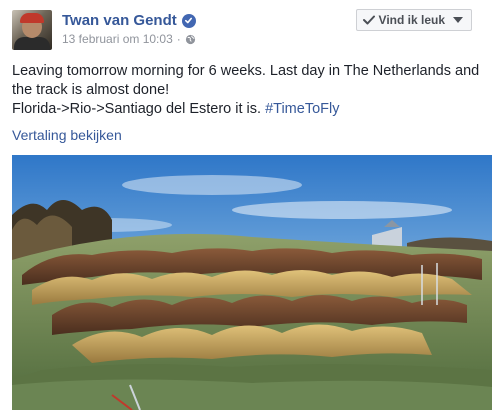 Image resolution: width=500 pixels, height=415 pixels. What do you see at coordinates (67, 135) in the screenshot?
I see `translate-link: Vertaling bekijken` at bounding box center [67, 135].